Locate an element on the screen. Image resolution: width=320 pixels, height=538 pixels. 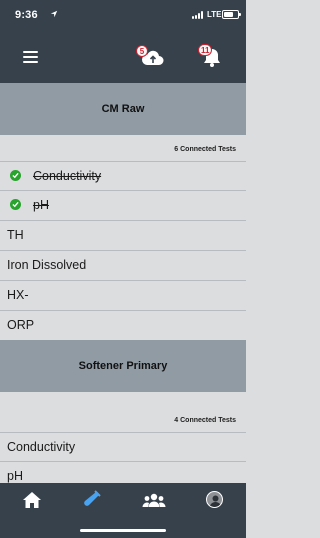
connected-tests-count: 6 Connected Tests is located at coordinates (123, 148).